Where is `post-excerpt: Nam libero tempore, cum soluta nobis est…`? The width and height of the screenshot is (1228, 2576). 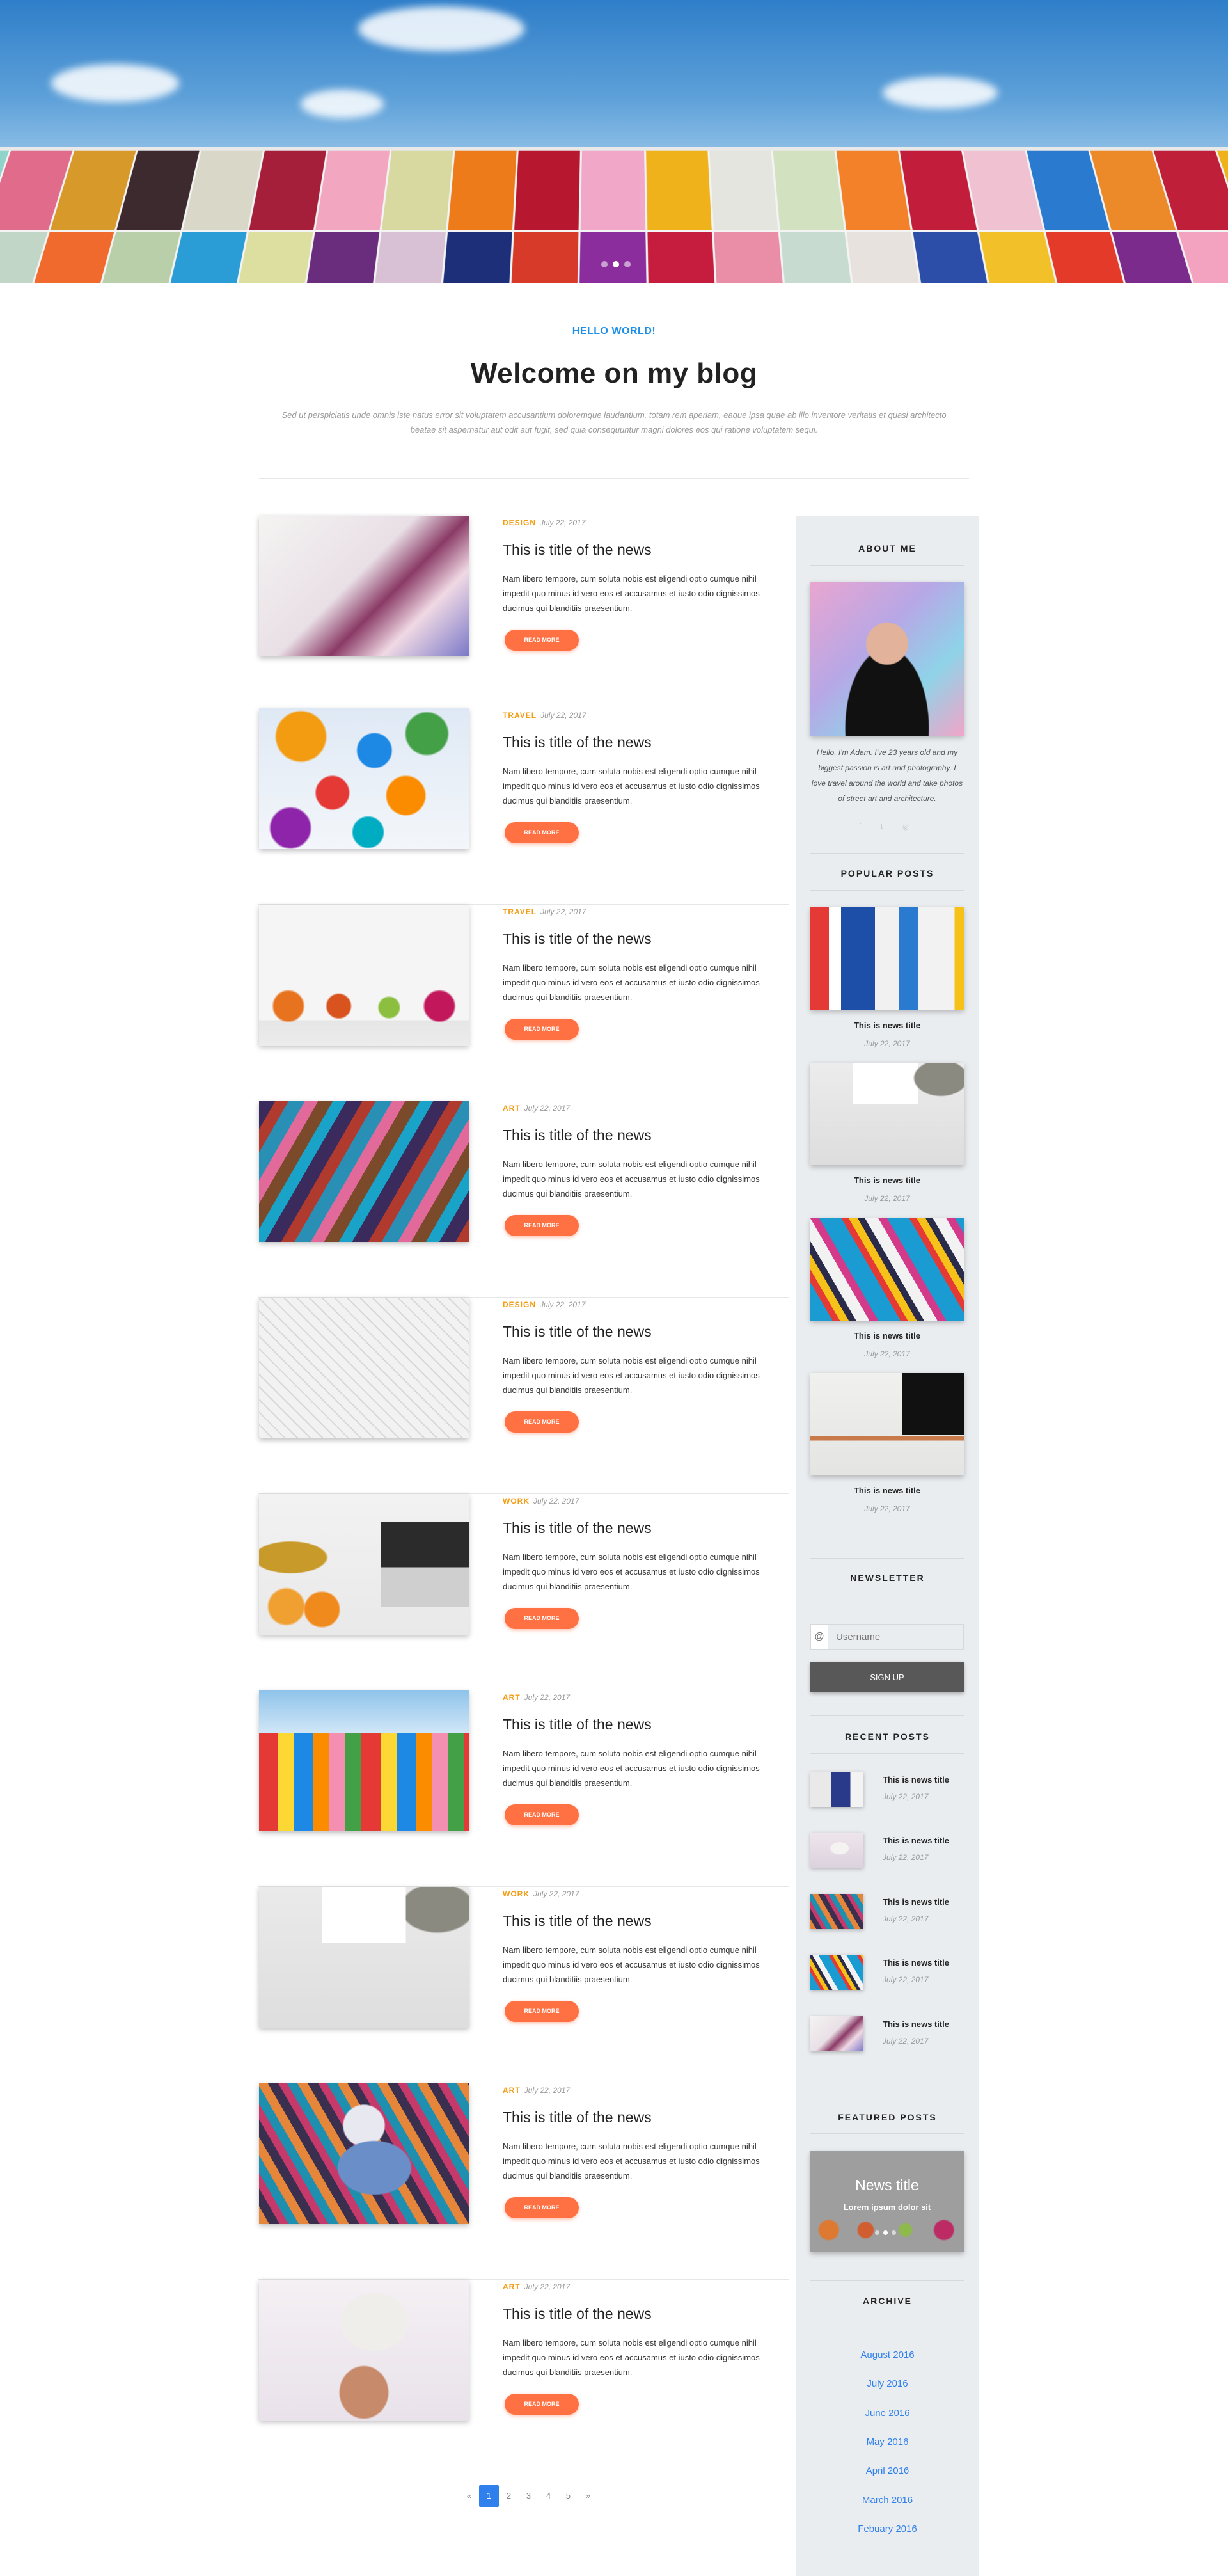
post-excerpt: Nam libero tempore, cum soluta nobis est… is located at coordinates (631, 2161).